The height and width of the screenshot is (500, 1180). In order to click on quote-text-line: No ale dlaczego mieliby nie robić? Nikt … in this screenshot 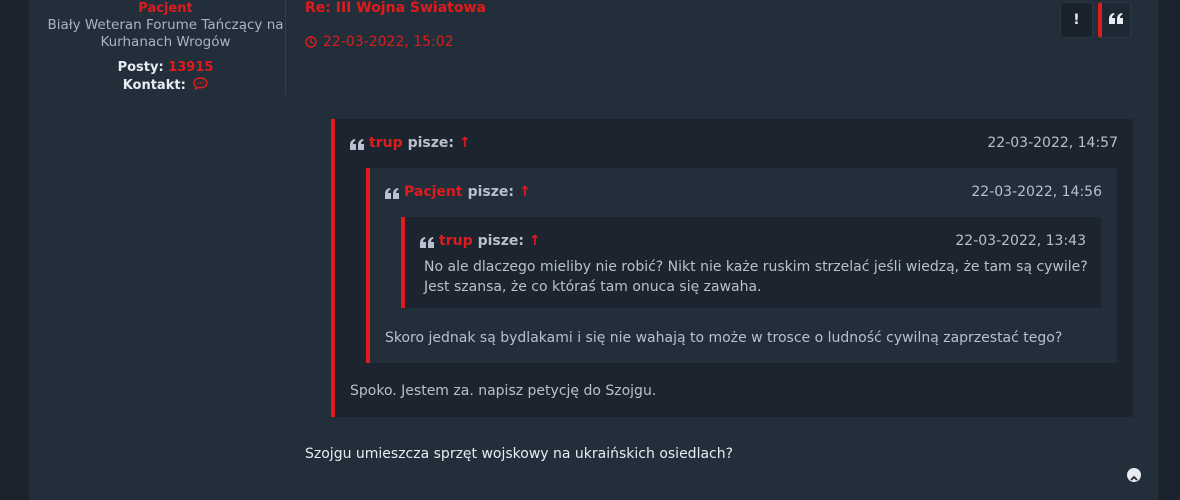, I will do `click(756, 267)`.